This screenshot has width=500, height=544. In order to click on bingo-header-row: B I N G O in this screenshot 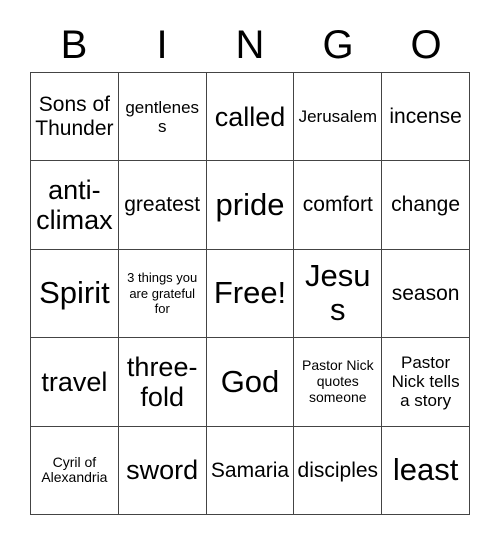, I will do `click(250, 45)`.